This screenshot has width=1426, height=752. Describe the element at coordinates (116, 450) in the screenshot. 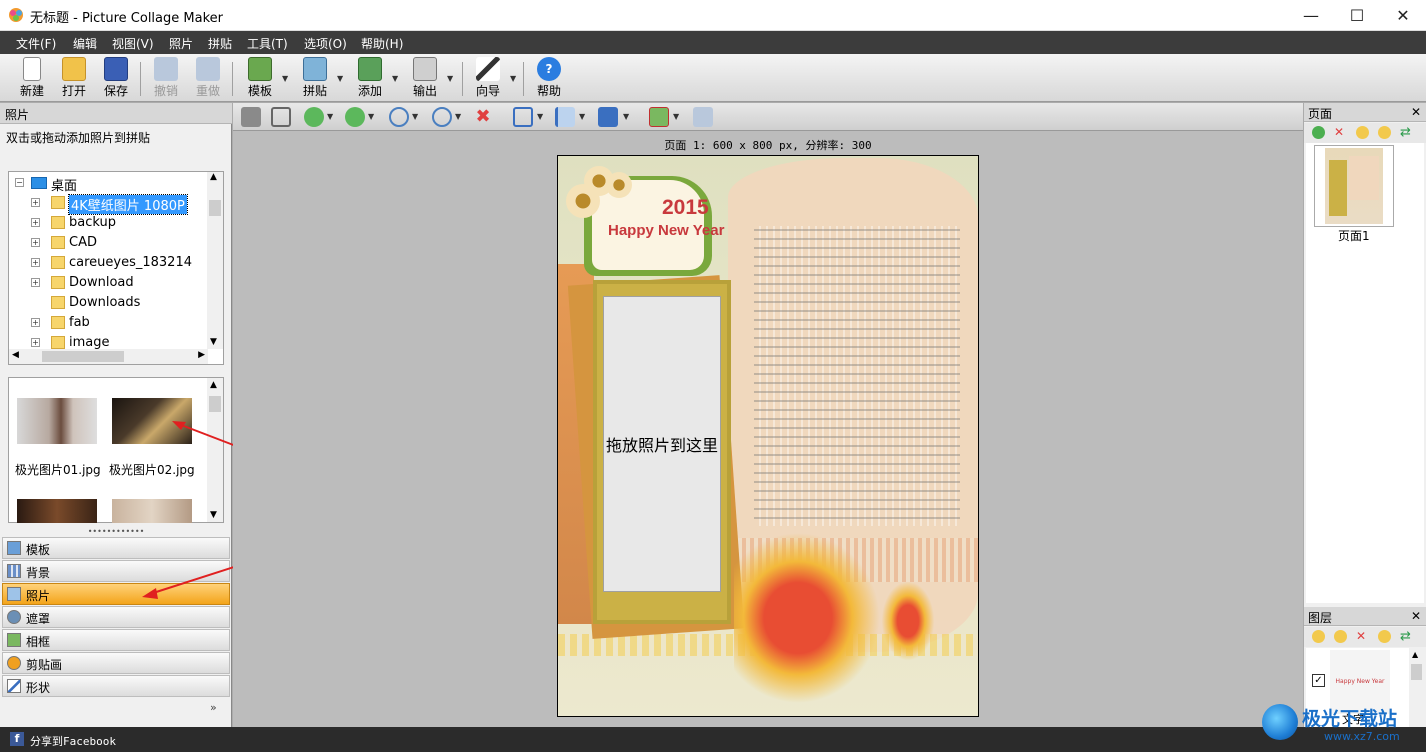

I see `photo-thumbnails: 极光图片01.jpg 极光图片02.jpg ▲ ▼` at that location.